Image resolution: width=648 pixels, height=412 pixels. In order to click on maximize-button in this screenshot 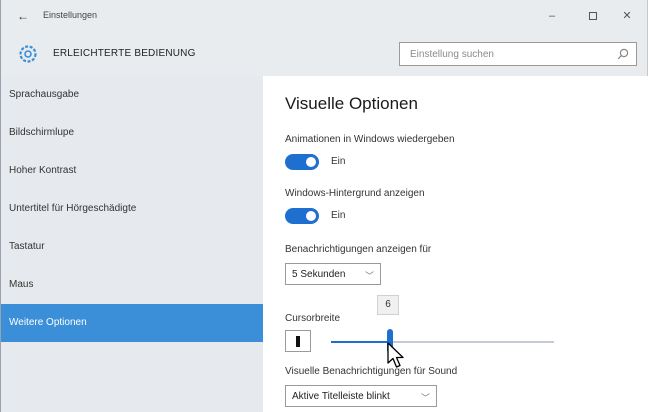, I will do `click(593, 16)`.